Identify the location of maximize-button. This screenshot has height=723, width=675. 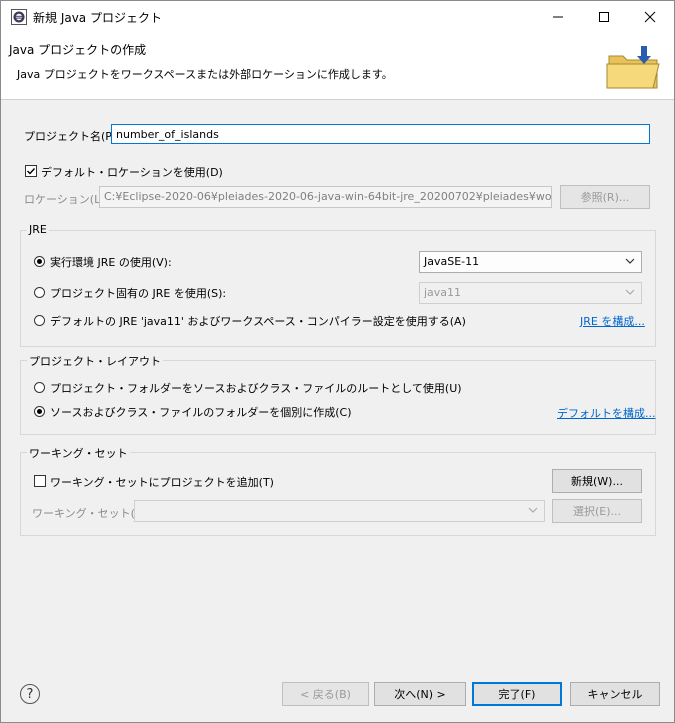
(604, 17).